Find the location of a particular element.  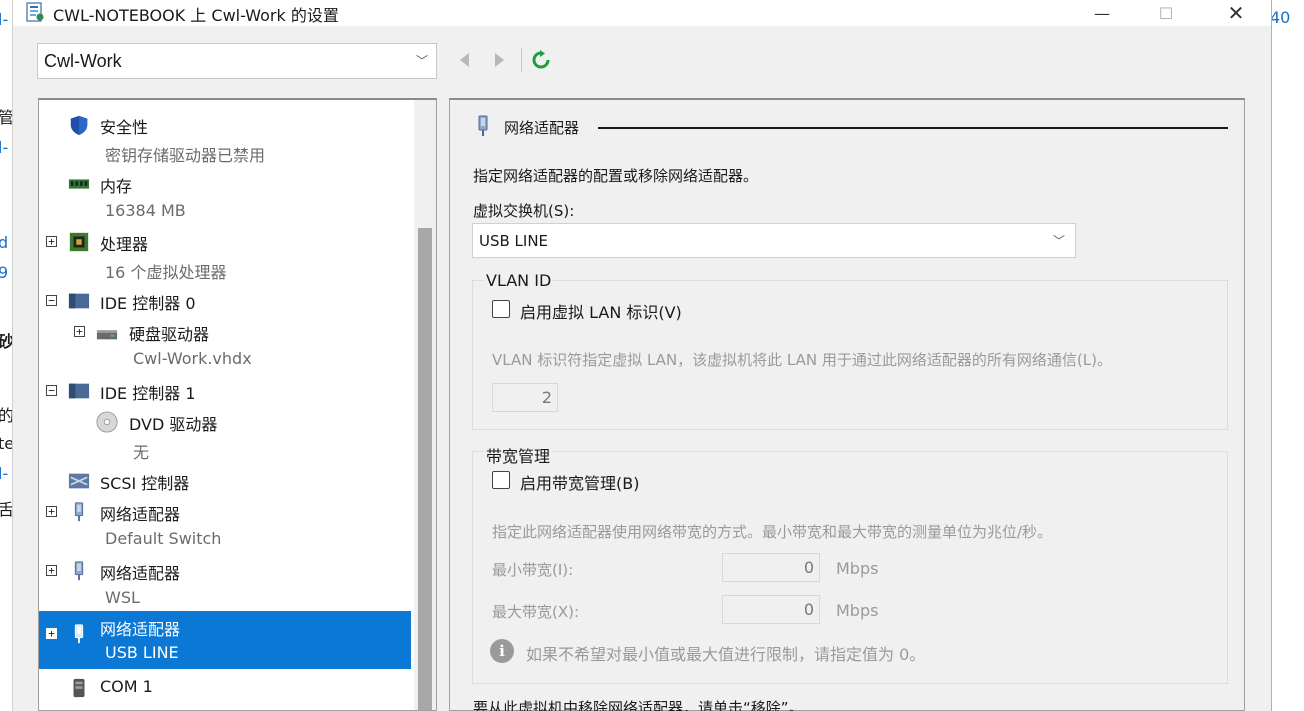

settings-app-icon is located at coordinates (35, 12).